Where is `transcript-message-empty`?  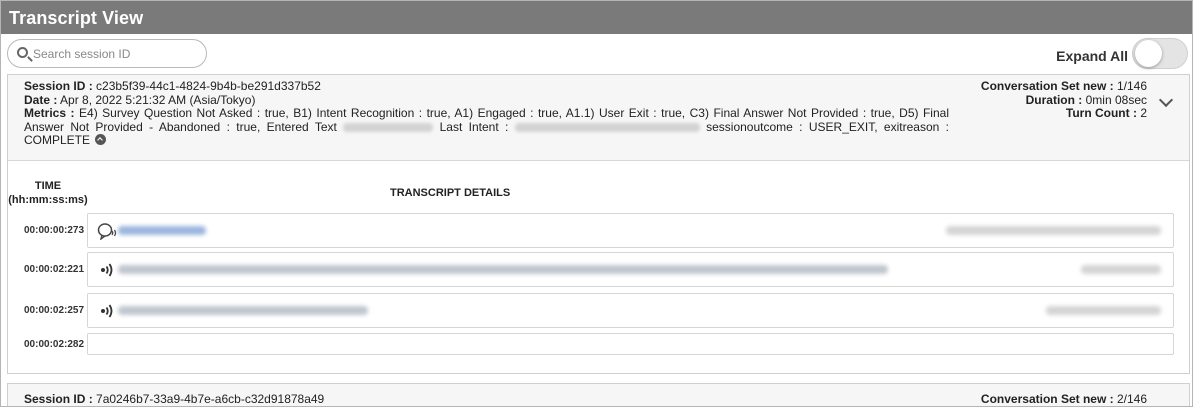
transcript-message-empty is located at coordinates (630, 344).